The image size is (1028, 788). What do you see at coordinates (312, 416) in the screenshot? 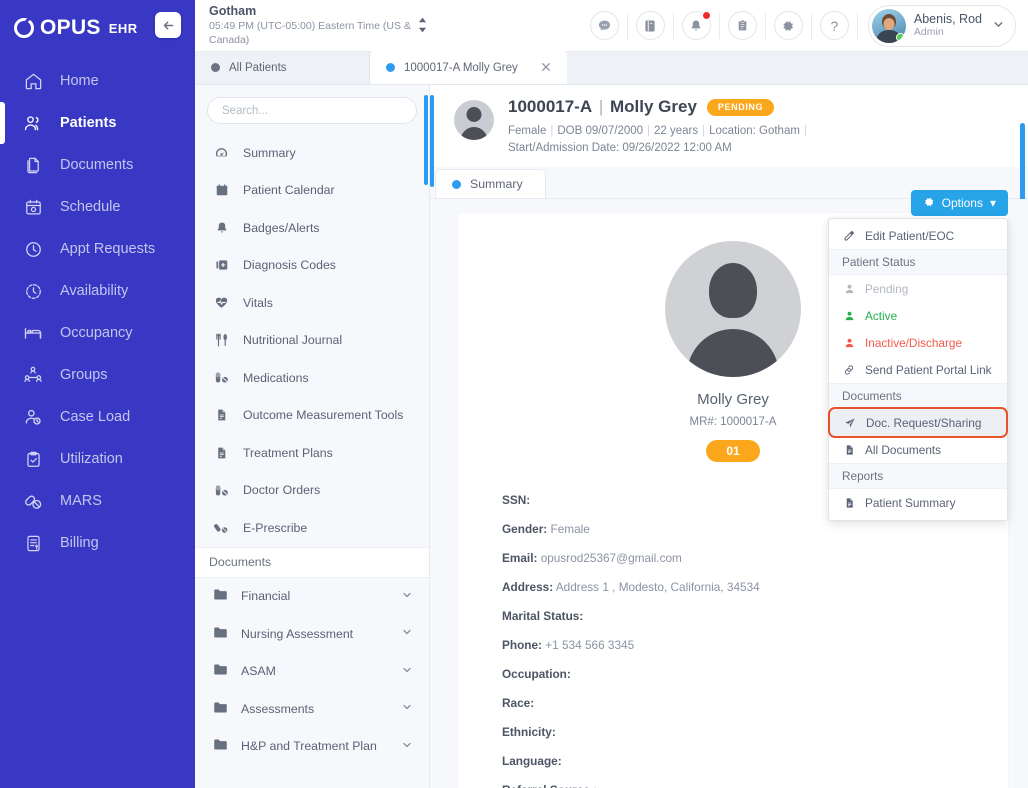
I see `patient-menu-item-outcome-measurement-tools: Outcome Measurement Tools` at bounding box center [312, 416].